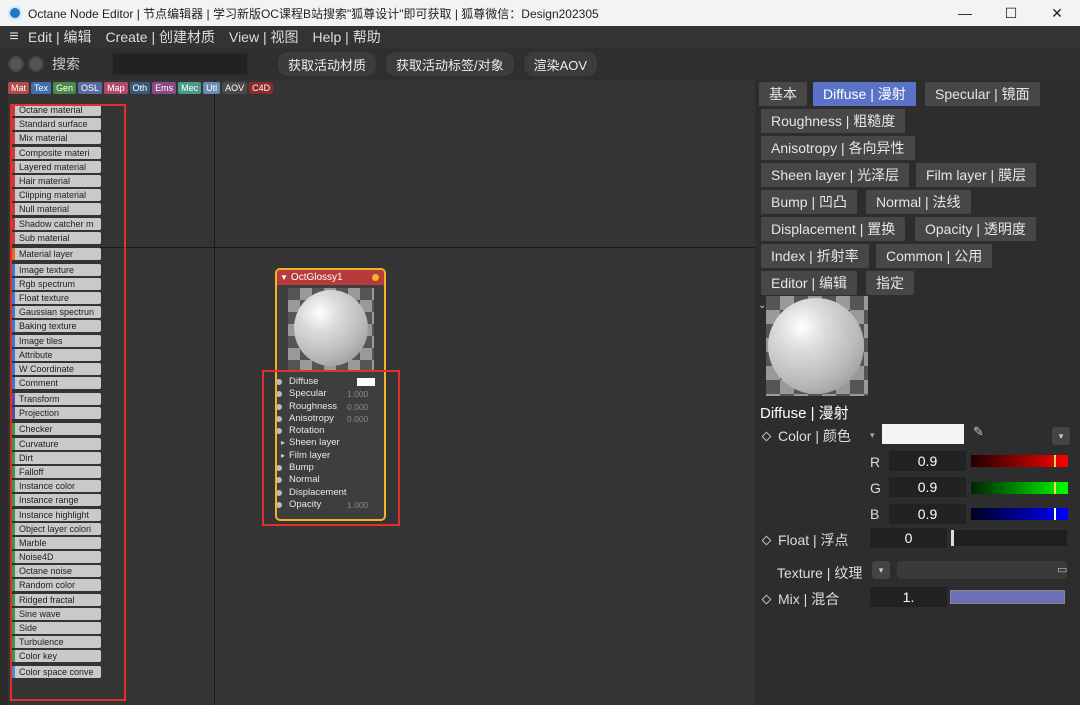 The width and height of the screenshot is (1080, 705). What do you see at coordinates (214, 392) in the screenshot?
I see `grid-line-vertical` at bounding box center [214, 392].